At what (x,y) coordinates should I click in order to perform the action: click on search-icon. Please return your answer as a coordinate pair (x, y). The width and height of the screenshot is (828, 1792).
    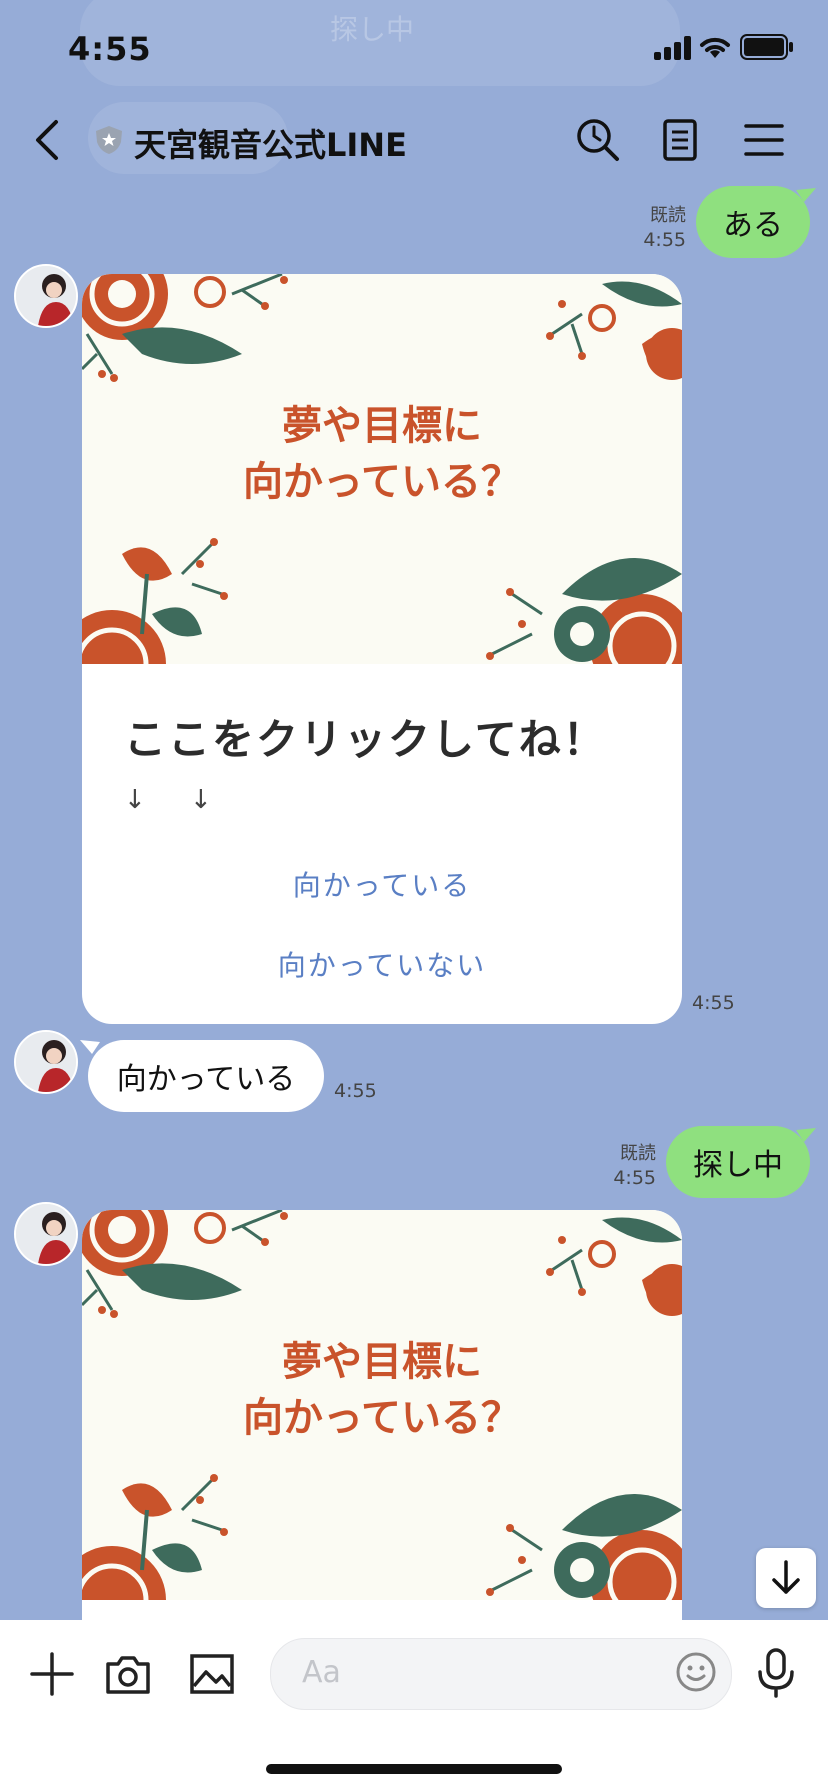
    Looking at the image, I should click on (598, 140).